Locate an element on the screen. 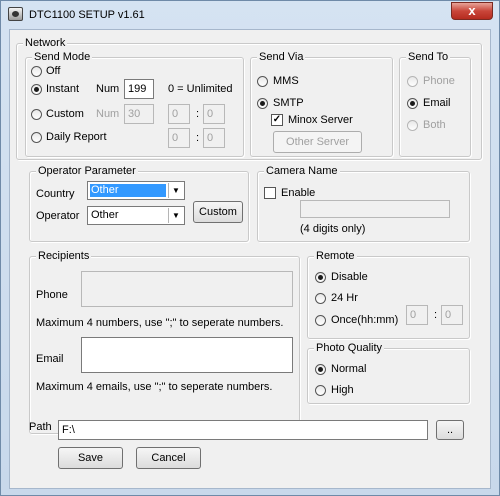 The height and width of the screenshot is (496, 500). custom-time-colon: : is located at coordinates (198, 114).